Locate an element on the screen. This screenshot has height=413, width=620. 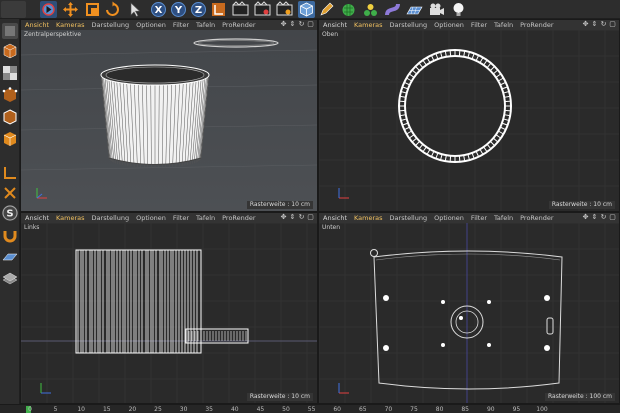
move-icon is located at coordinates (48, 9).